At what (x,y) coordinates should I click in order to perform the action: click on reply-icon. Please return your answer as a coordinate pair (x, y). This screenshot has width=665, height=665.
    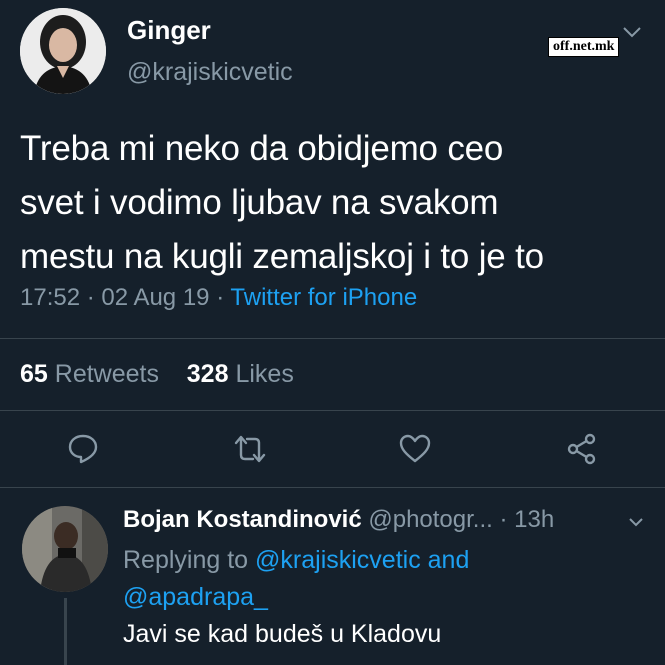
    Looking at the image, I should click on (83, 449).